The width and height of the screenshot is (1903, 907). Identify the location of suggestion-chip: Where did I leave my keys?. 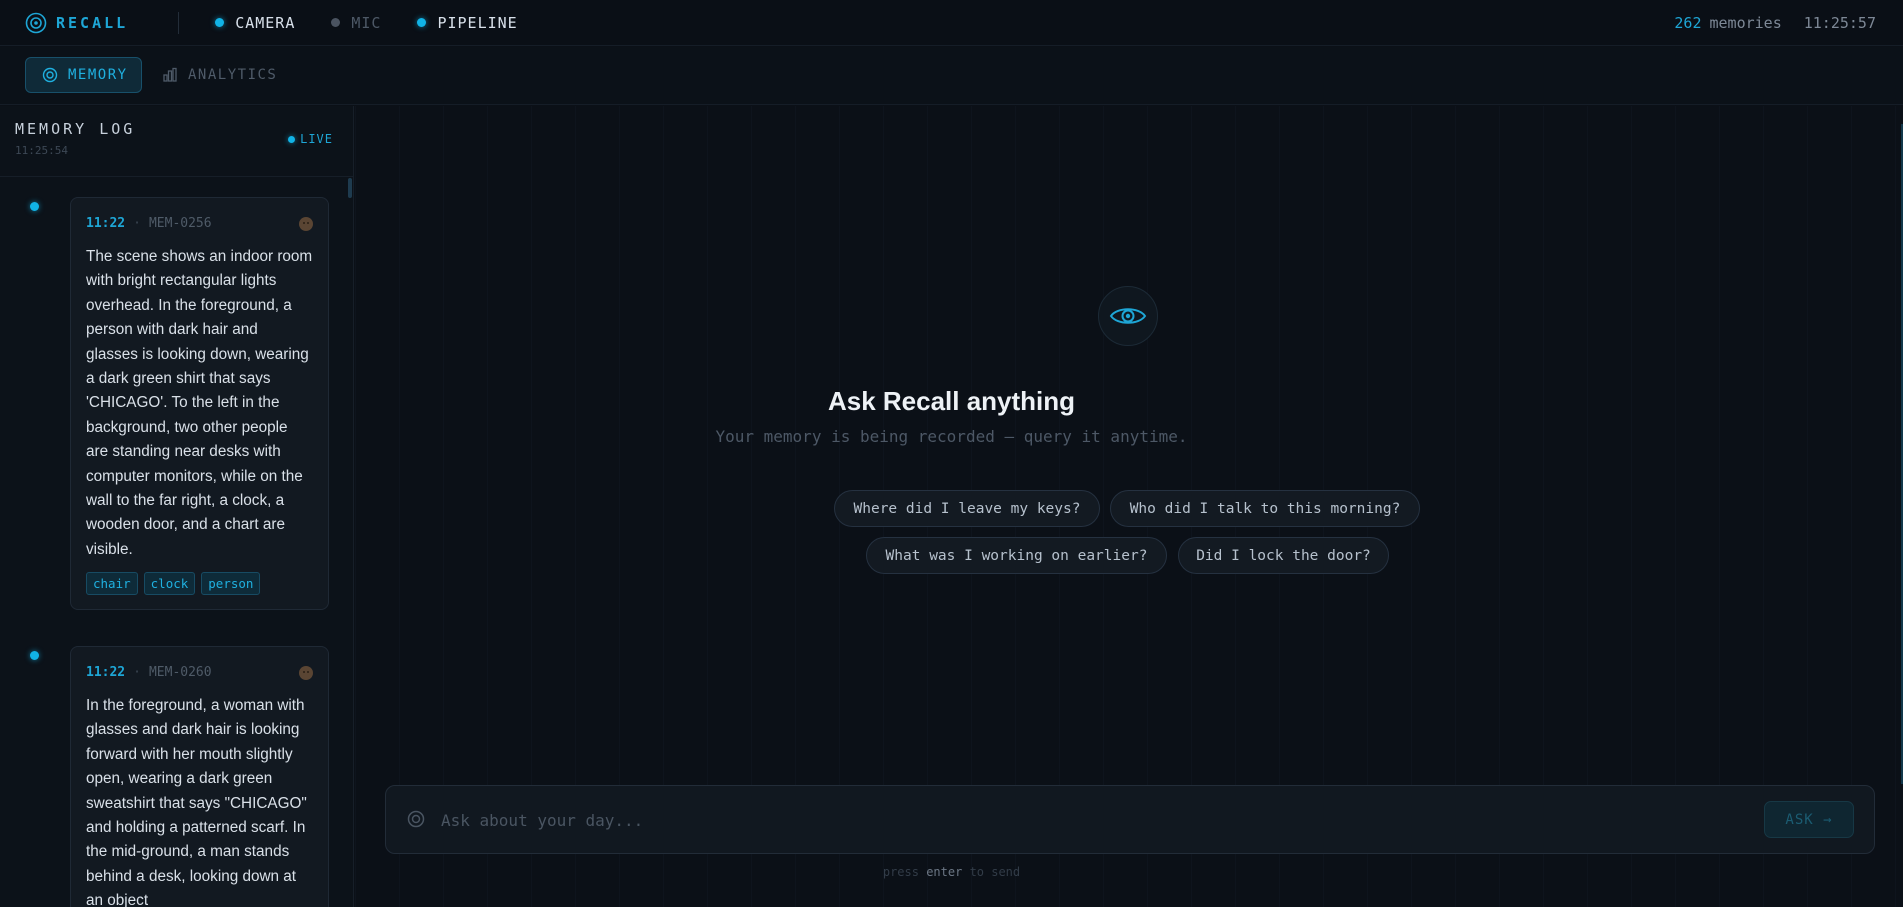
(967, 508).